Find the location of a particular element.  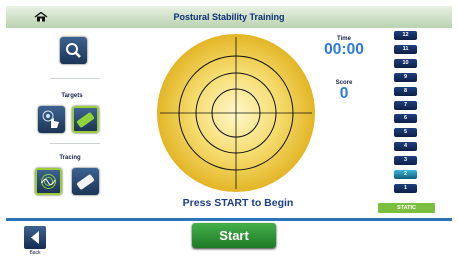

eraser-target-icon is located at coordinates (85, 120).